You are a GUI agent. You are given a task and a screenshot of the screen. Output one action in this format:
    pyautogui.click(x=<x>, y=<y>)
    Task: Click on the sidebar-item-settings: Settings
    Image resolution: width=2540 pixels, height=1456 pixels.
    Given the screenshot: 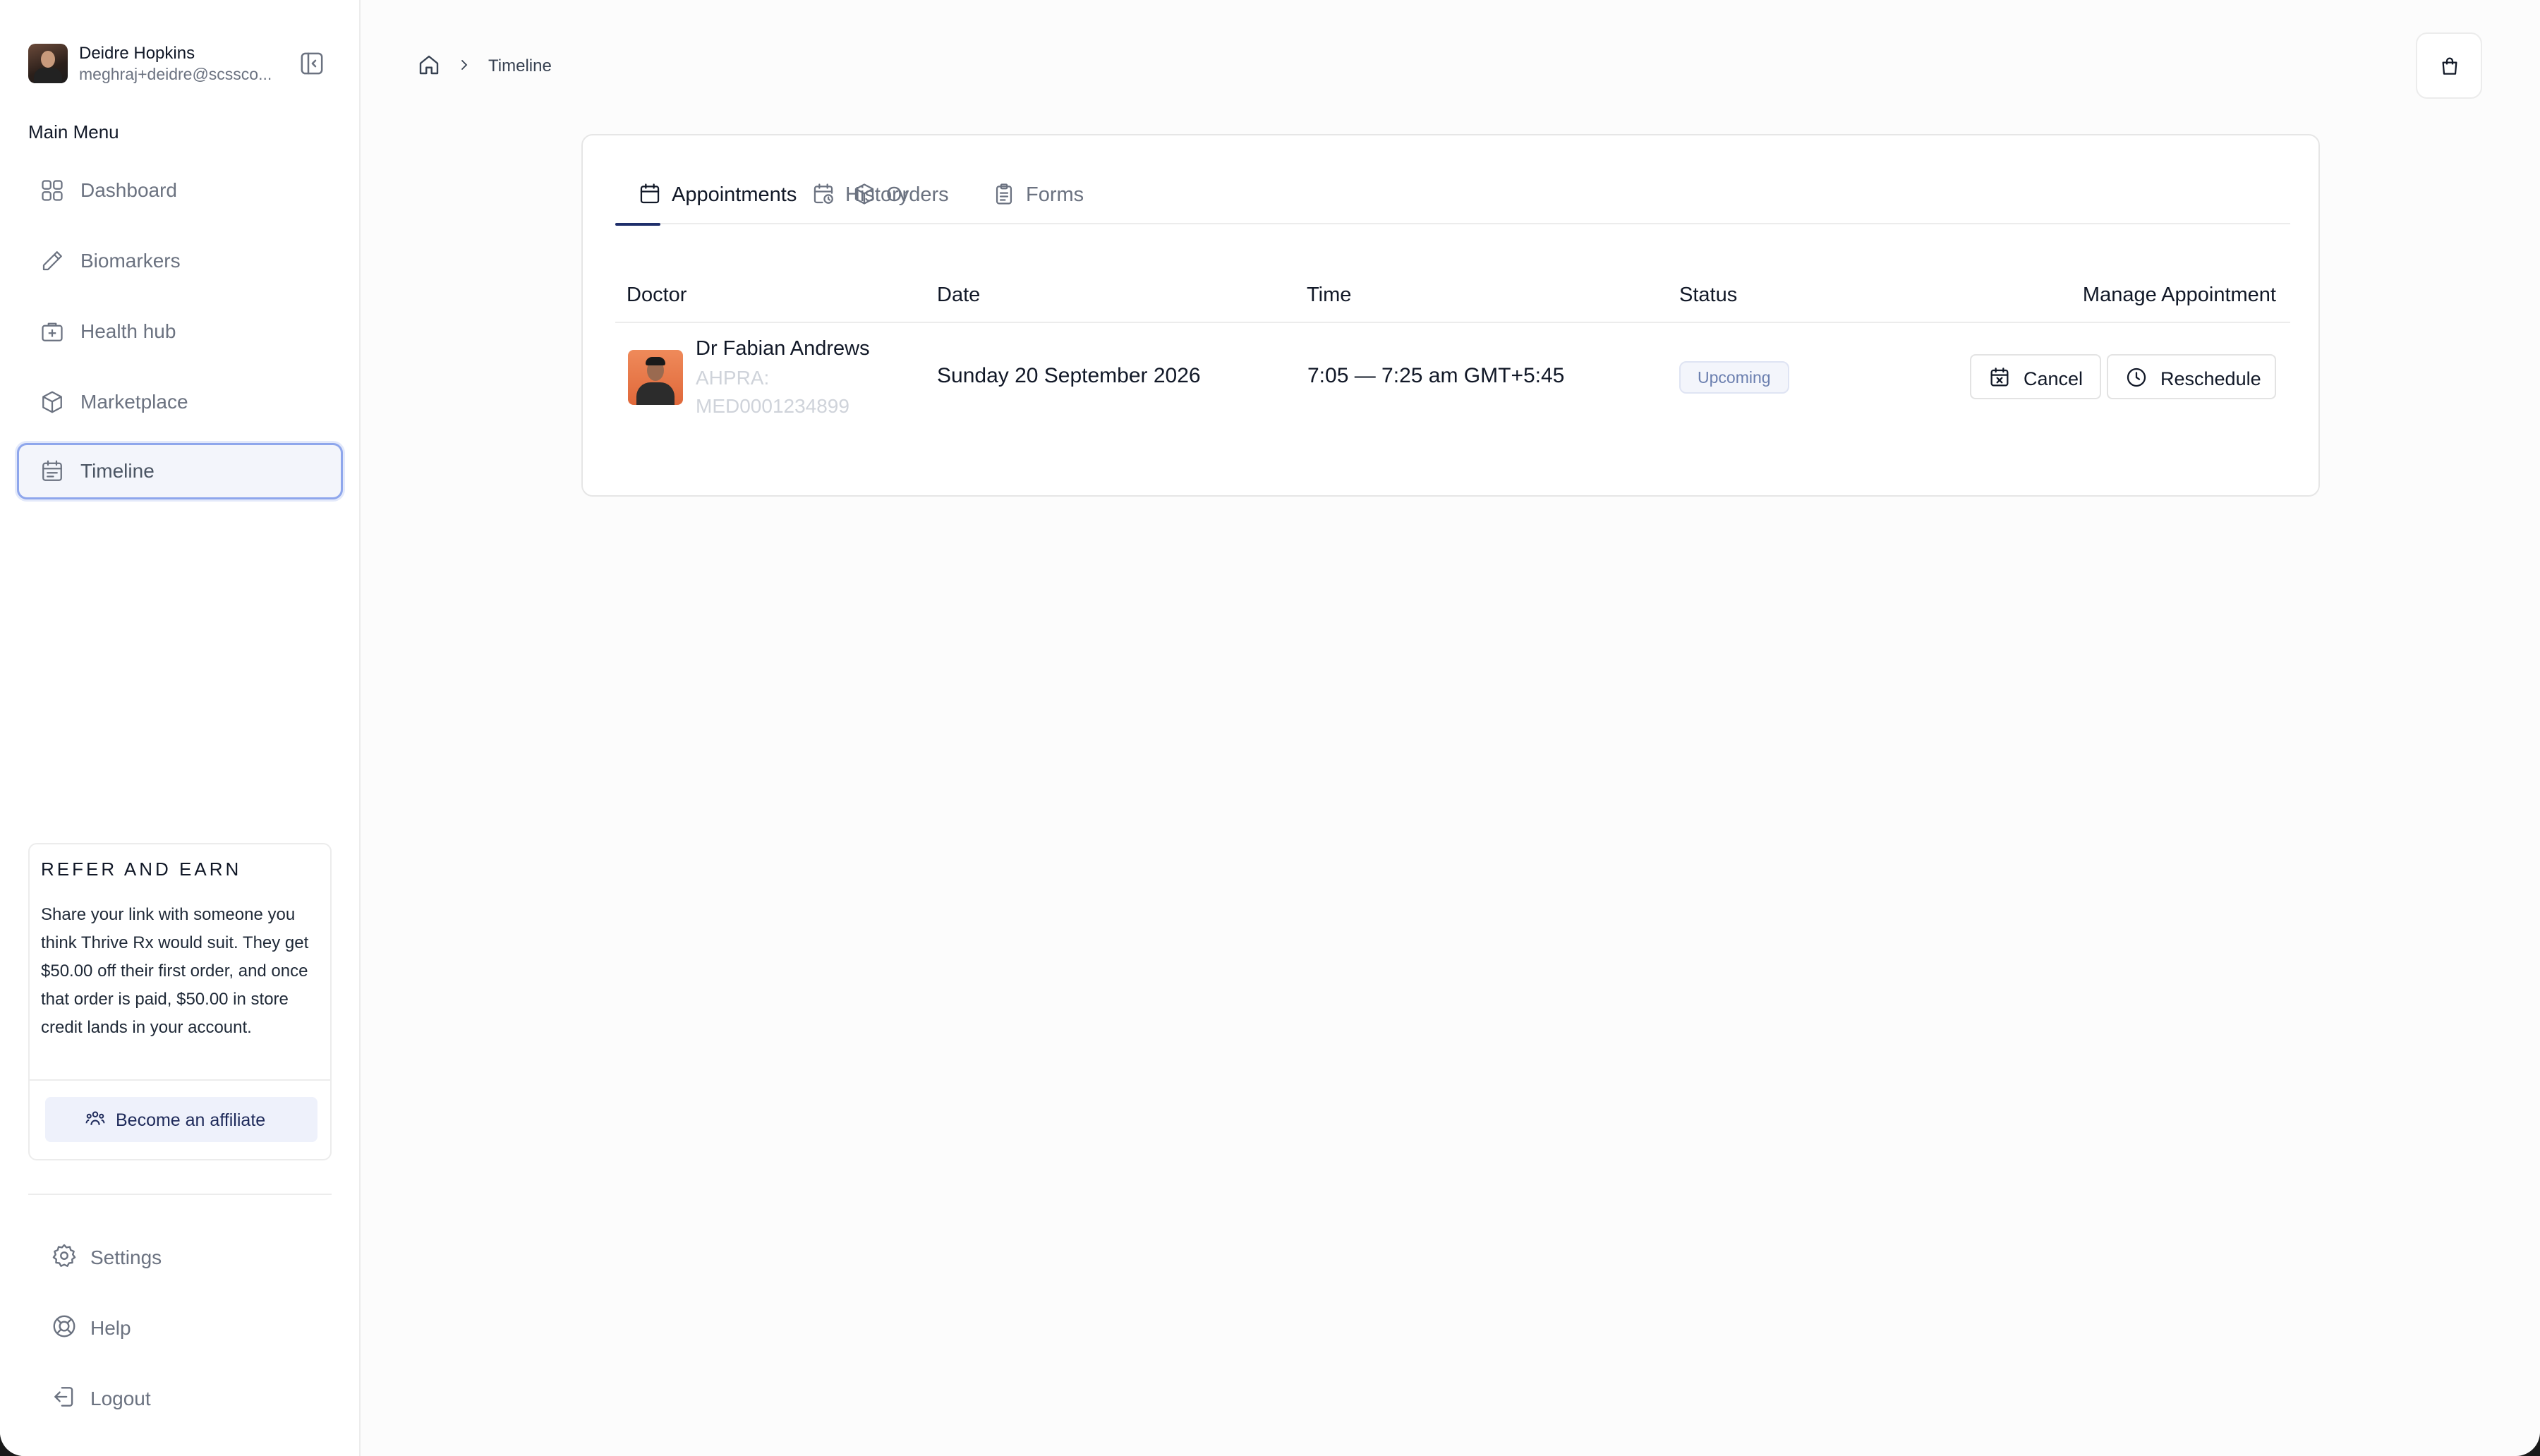 What is the action you would take?
    pyautogui.click(x=156, y=1256)
    